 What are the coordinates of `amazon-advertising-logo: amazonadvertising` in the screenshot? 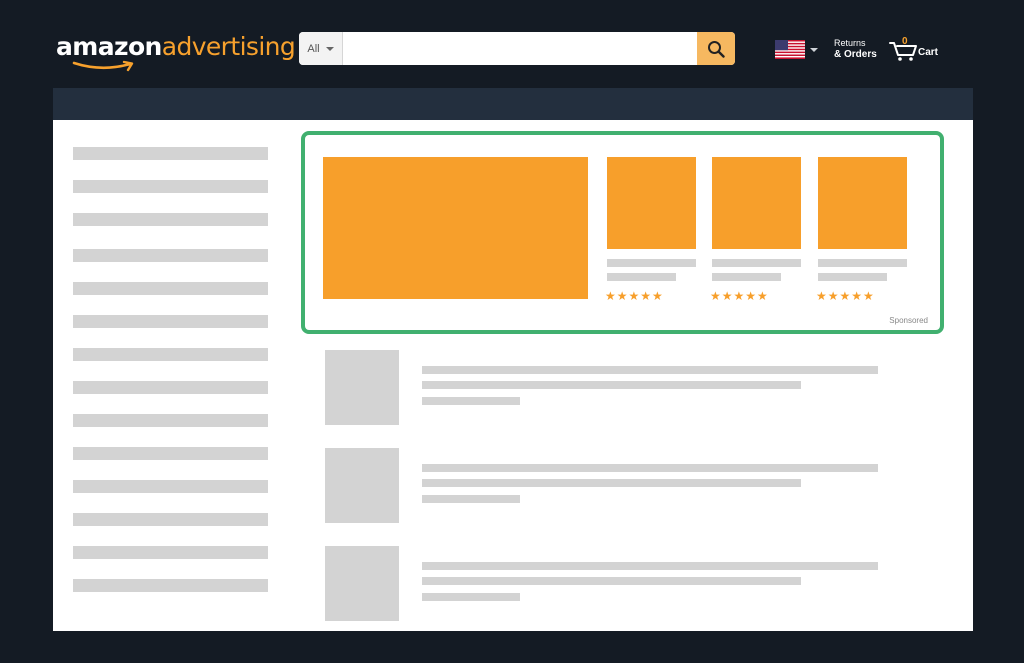 It's located at (176, 52).